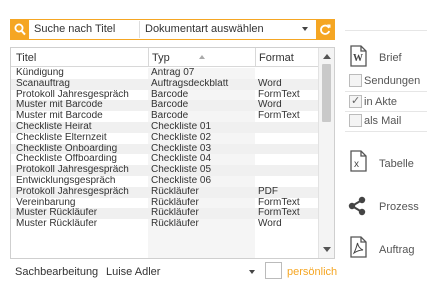 The height and width of the screenshot is (285, 427). I want to click on cell-typ: Checkliste 03, so click(181, 148).